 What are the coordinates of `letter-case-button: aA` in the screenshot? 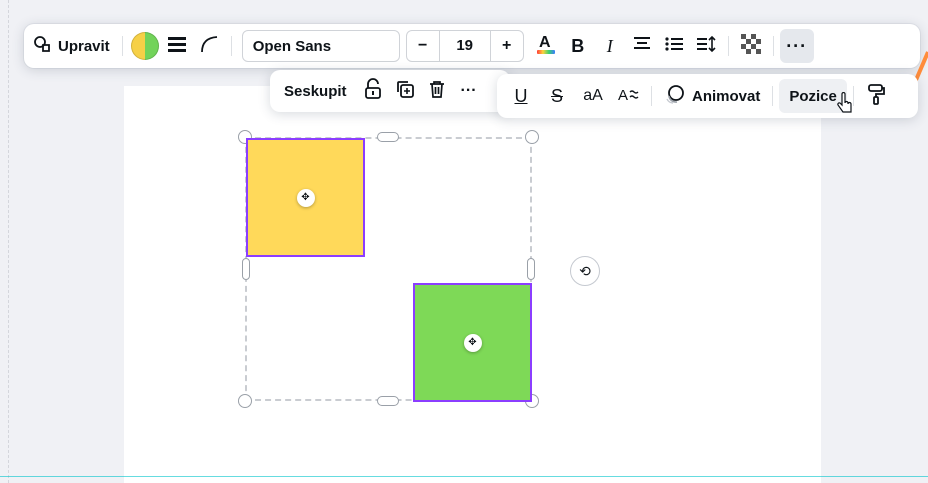 It's located at (593, 96).